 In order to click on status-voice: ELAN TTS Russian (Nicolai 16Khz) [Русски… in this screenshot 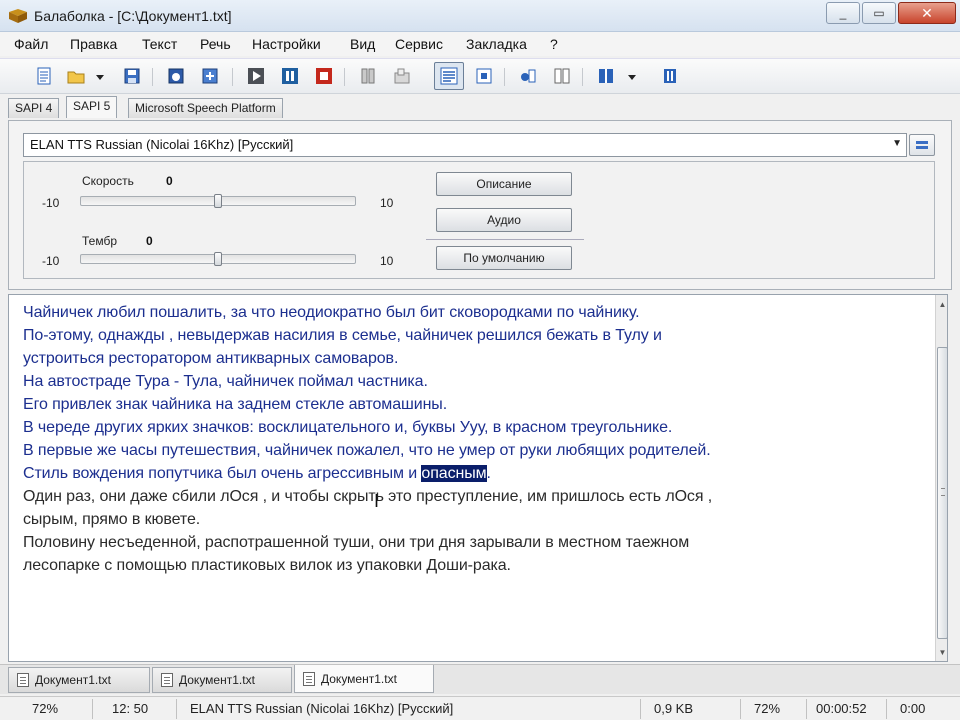, I will do `click(322, 708)`.